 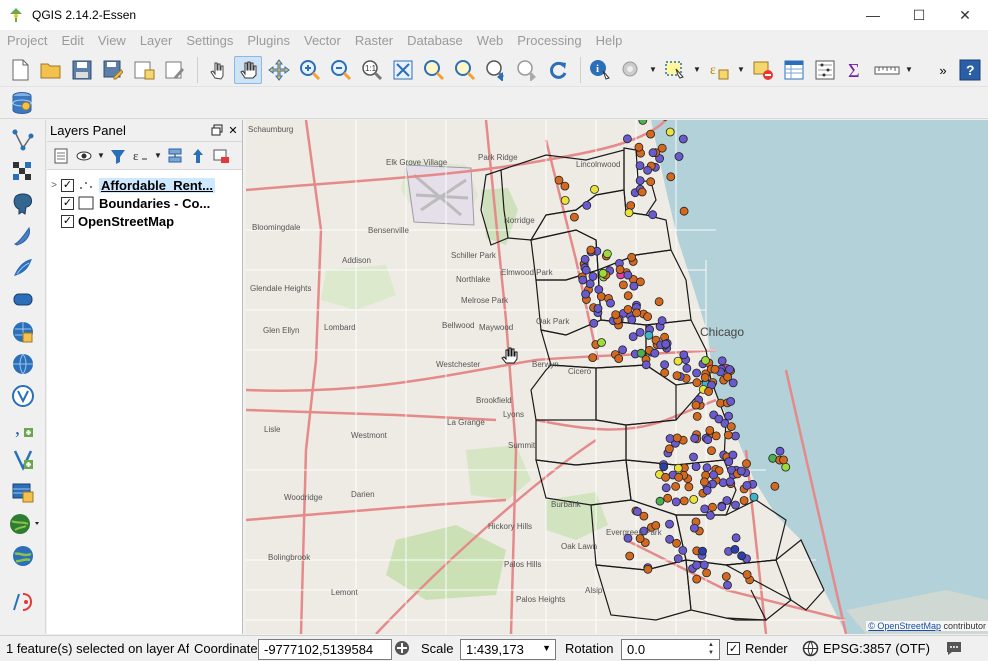 I want to click on help-icon: ?, so click(x=970, y=70).